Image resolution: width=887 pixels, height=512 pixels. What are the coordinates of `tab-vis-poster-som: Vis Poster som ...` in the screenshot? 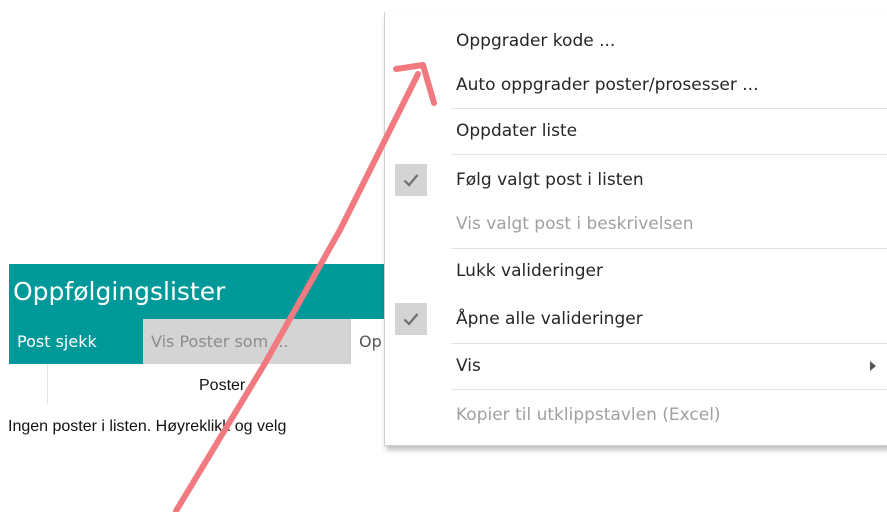 It's located at (246, 341).